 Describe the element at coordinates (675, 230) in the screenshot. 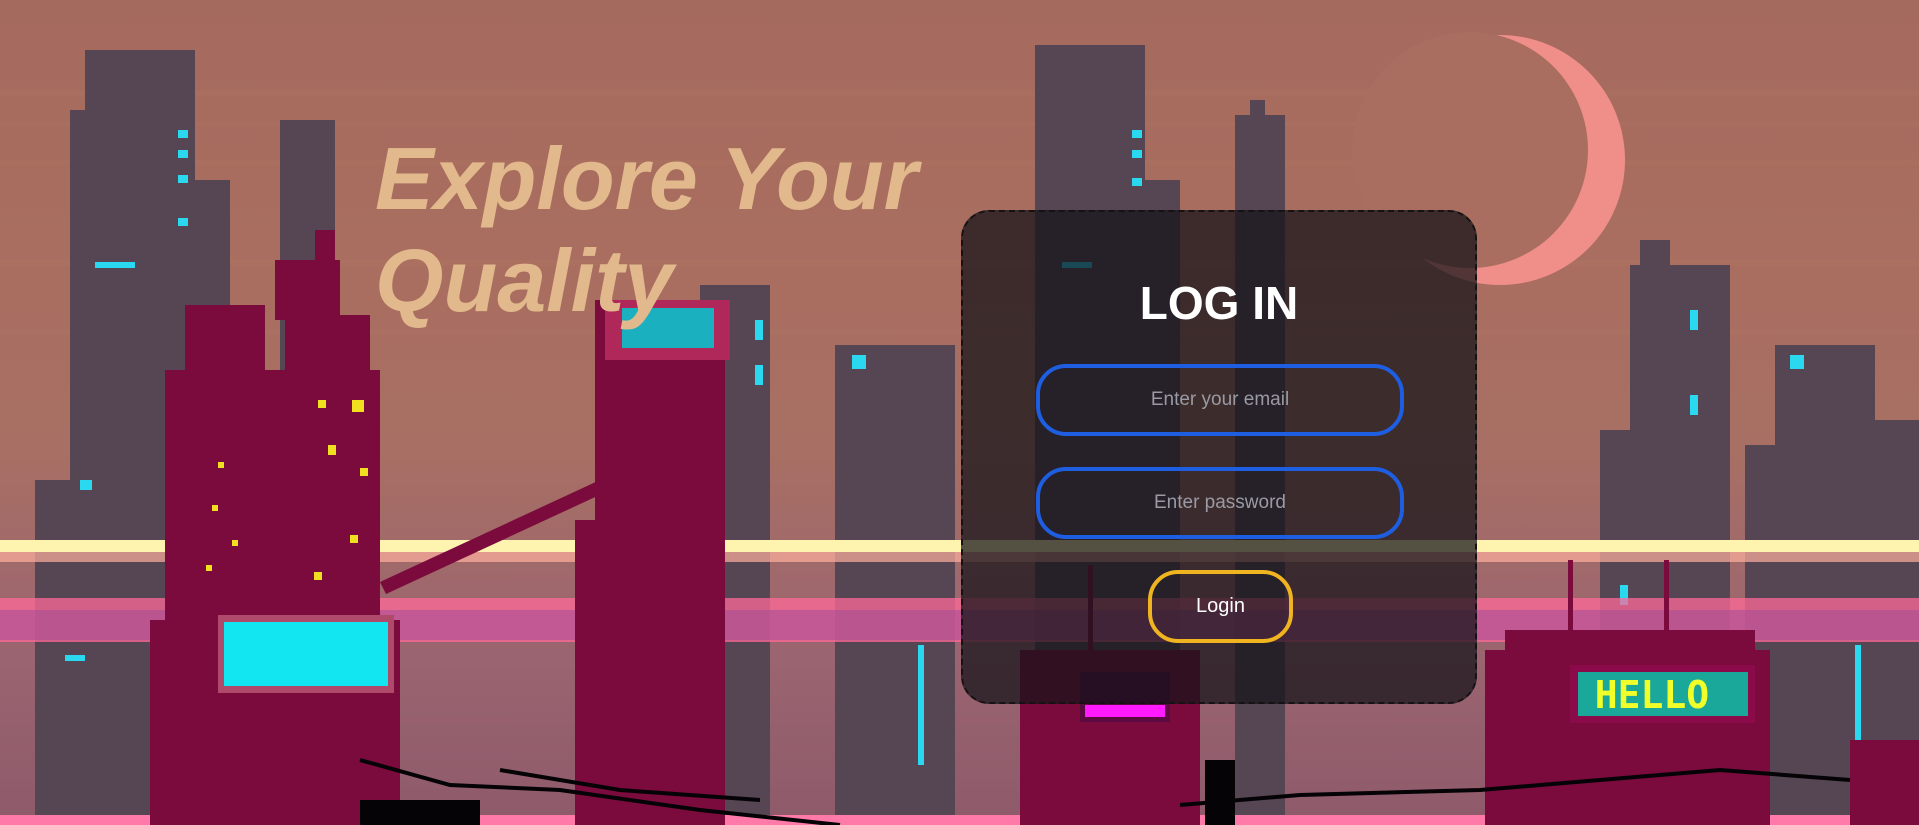

I see `hero-headline: Explore Your Quality` at that location.